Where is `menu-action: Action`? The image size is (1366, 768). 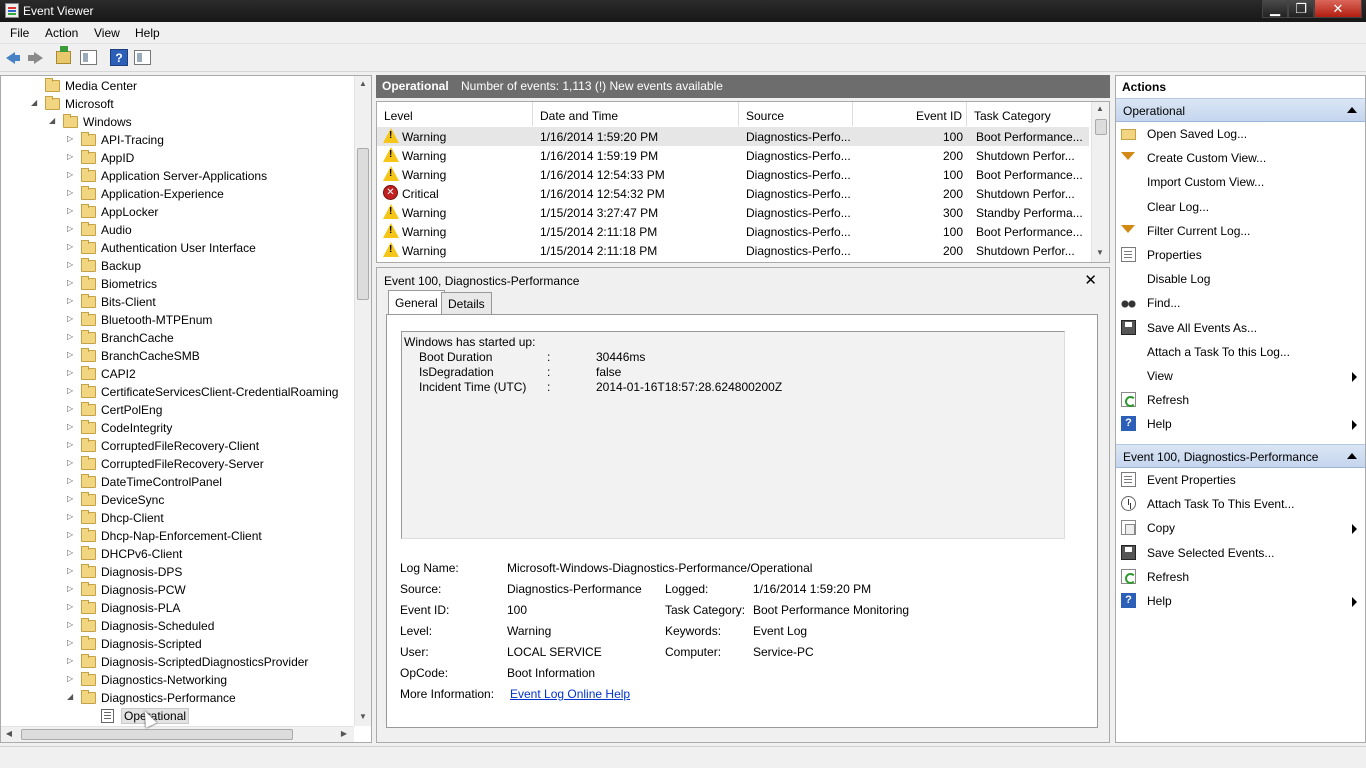
menu-action: Action is located at coordinates (61, 33).